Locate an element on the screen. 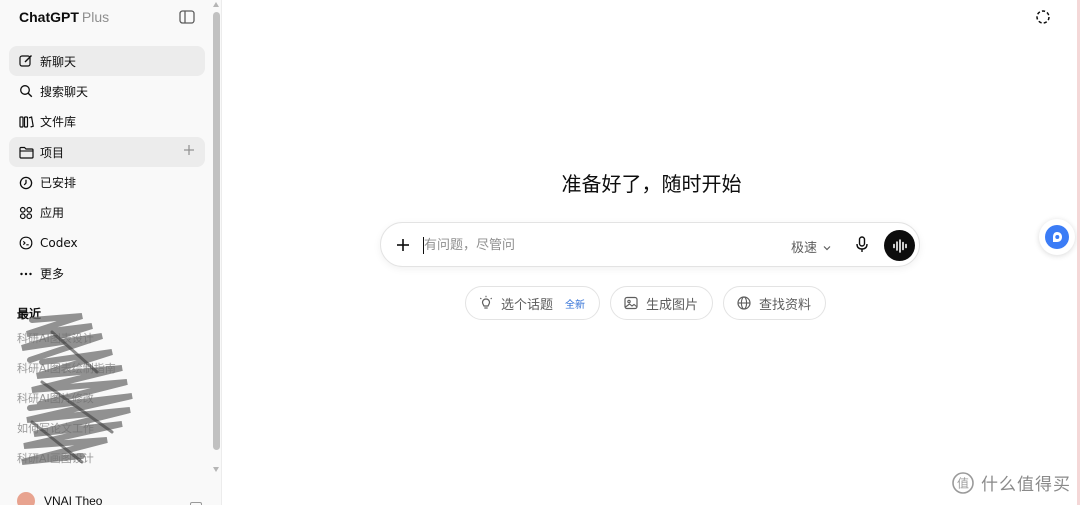 The image size is (1080, 505). chip-find-info: 查找资料 is located at coordinates (775, 303).